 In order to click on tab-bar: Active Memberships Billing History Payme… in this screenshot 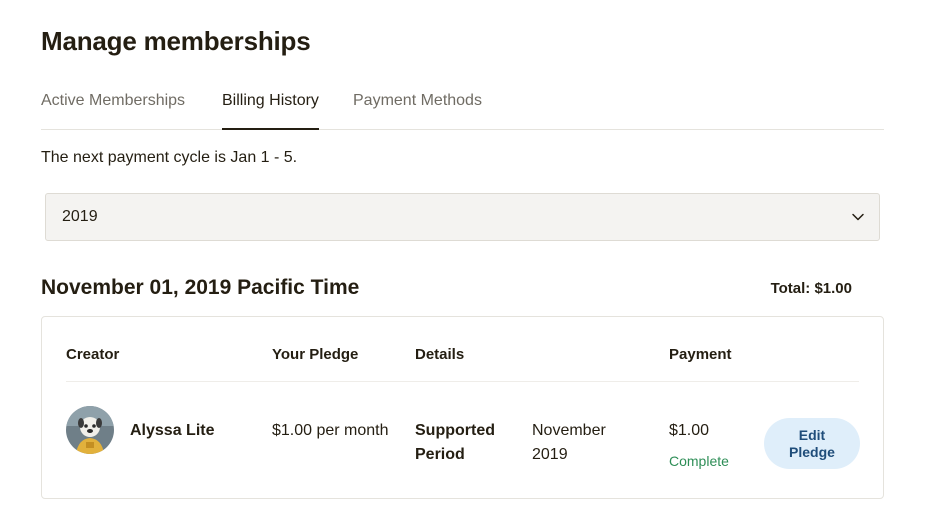, I will do `click(462, 109)`.